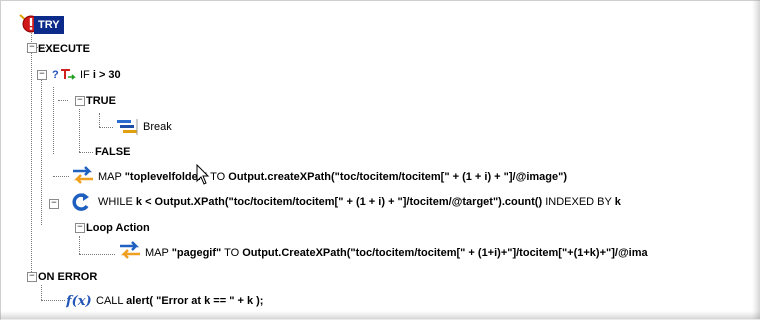  Describe the element at coordinates (106, 75) in the screenshot. I see `if-condition: i > 30` at that location.